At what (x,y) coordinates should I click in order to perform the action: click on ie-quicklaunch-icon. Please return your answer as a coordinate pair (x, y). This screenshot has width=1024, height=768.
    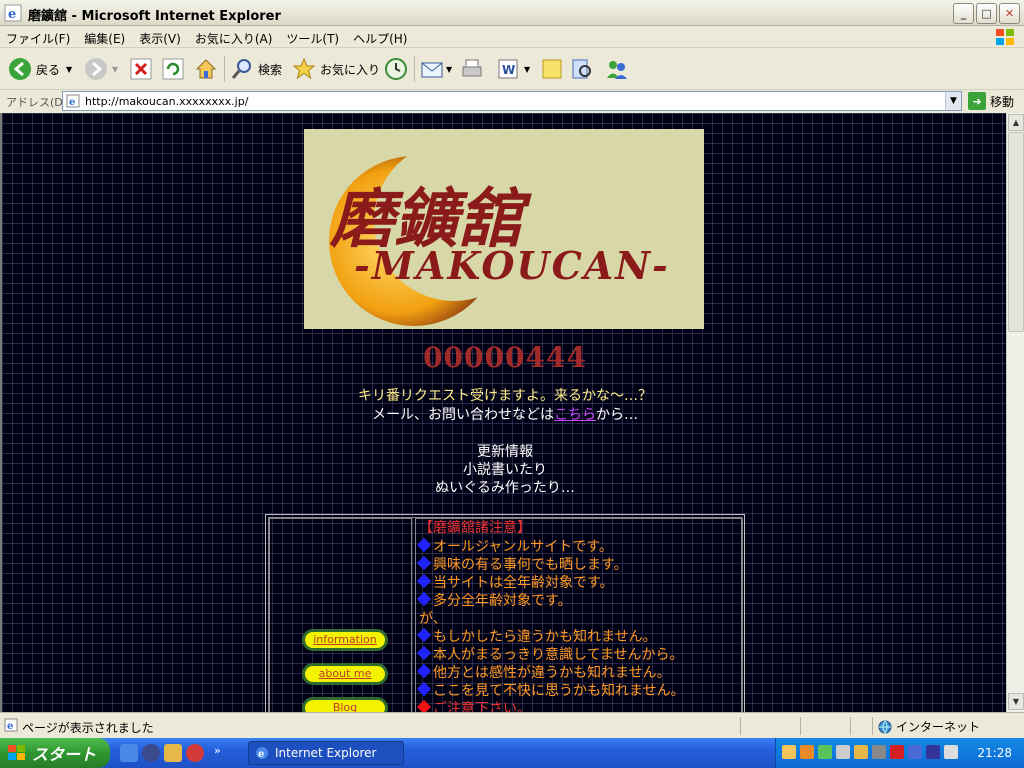
    Looking at the image, I should click on (129, 753).